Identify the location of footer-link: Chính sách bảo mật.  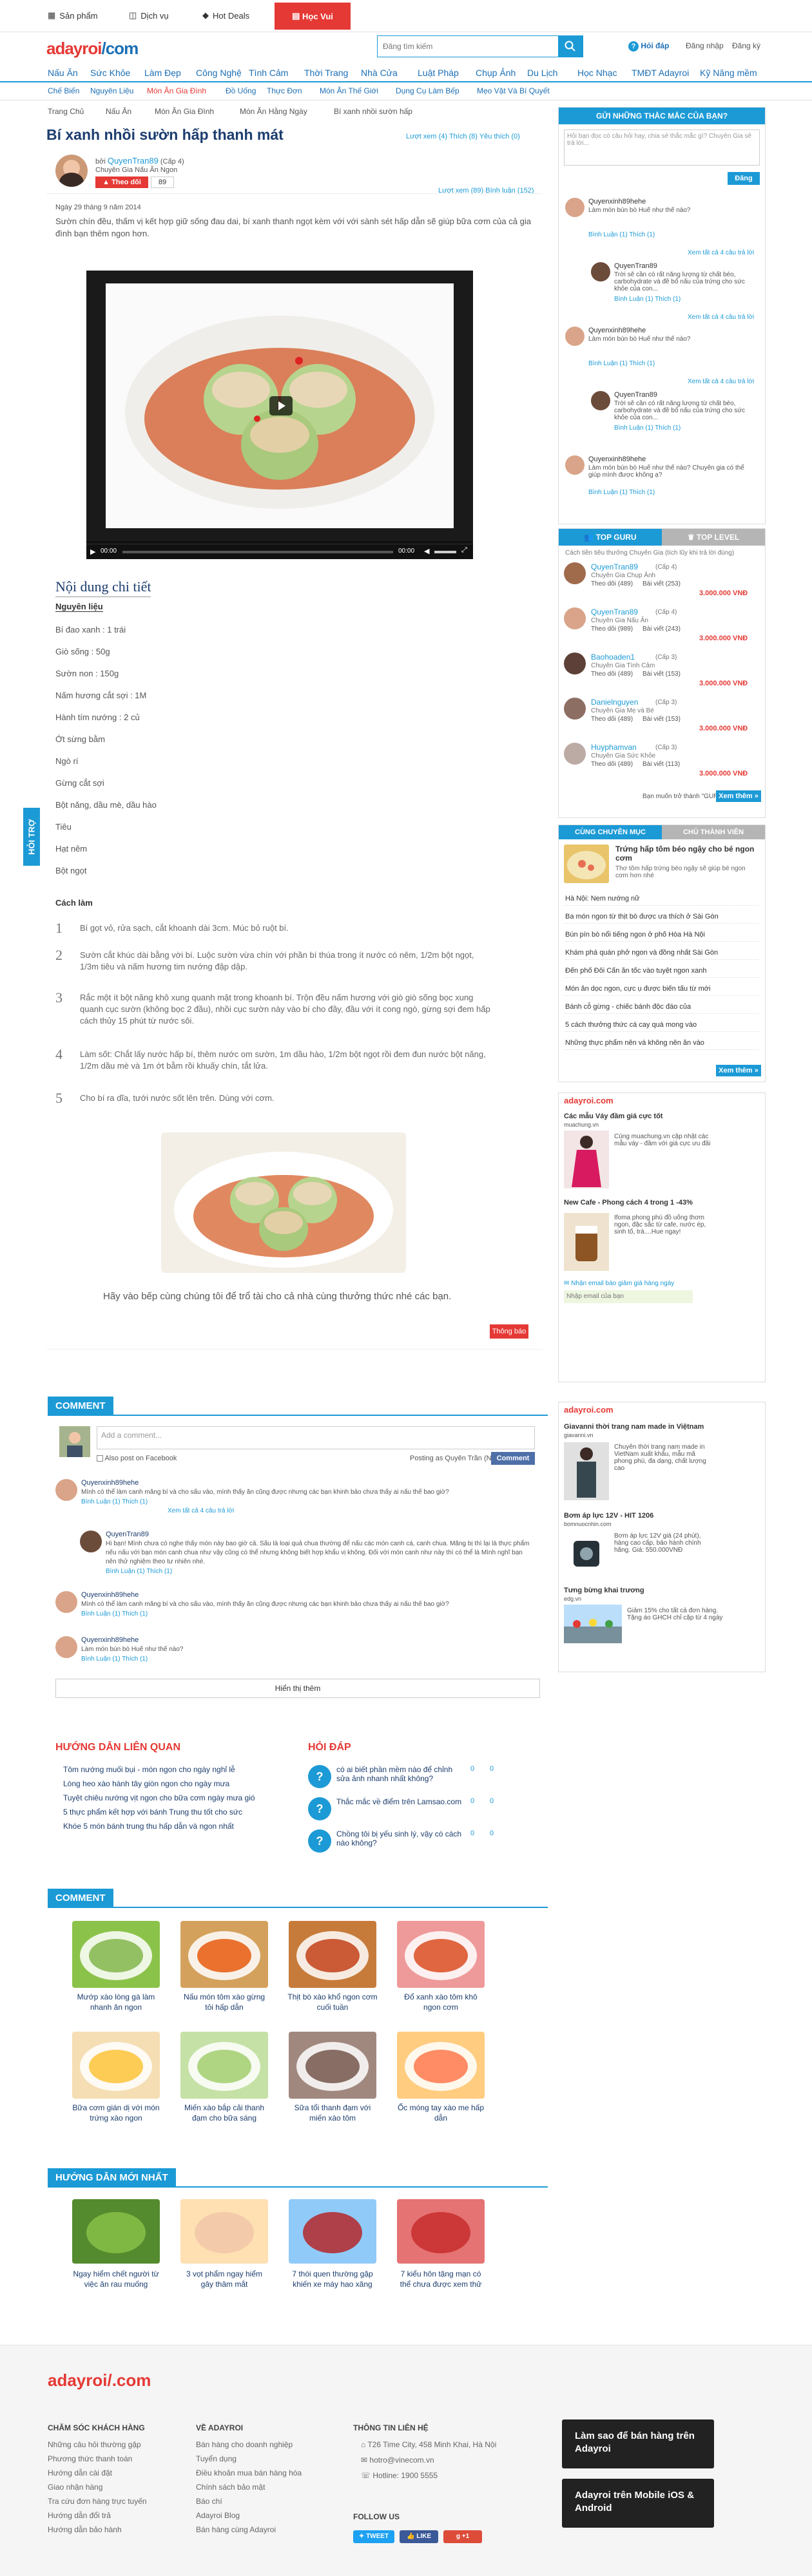
(230, 2487).